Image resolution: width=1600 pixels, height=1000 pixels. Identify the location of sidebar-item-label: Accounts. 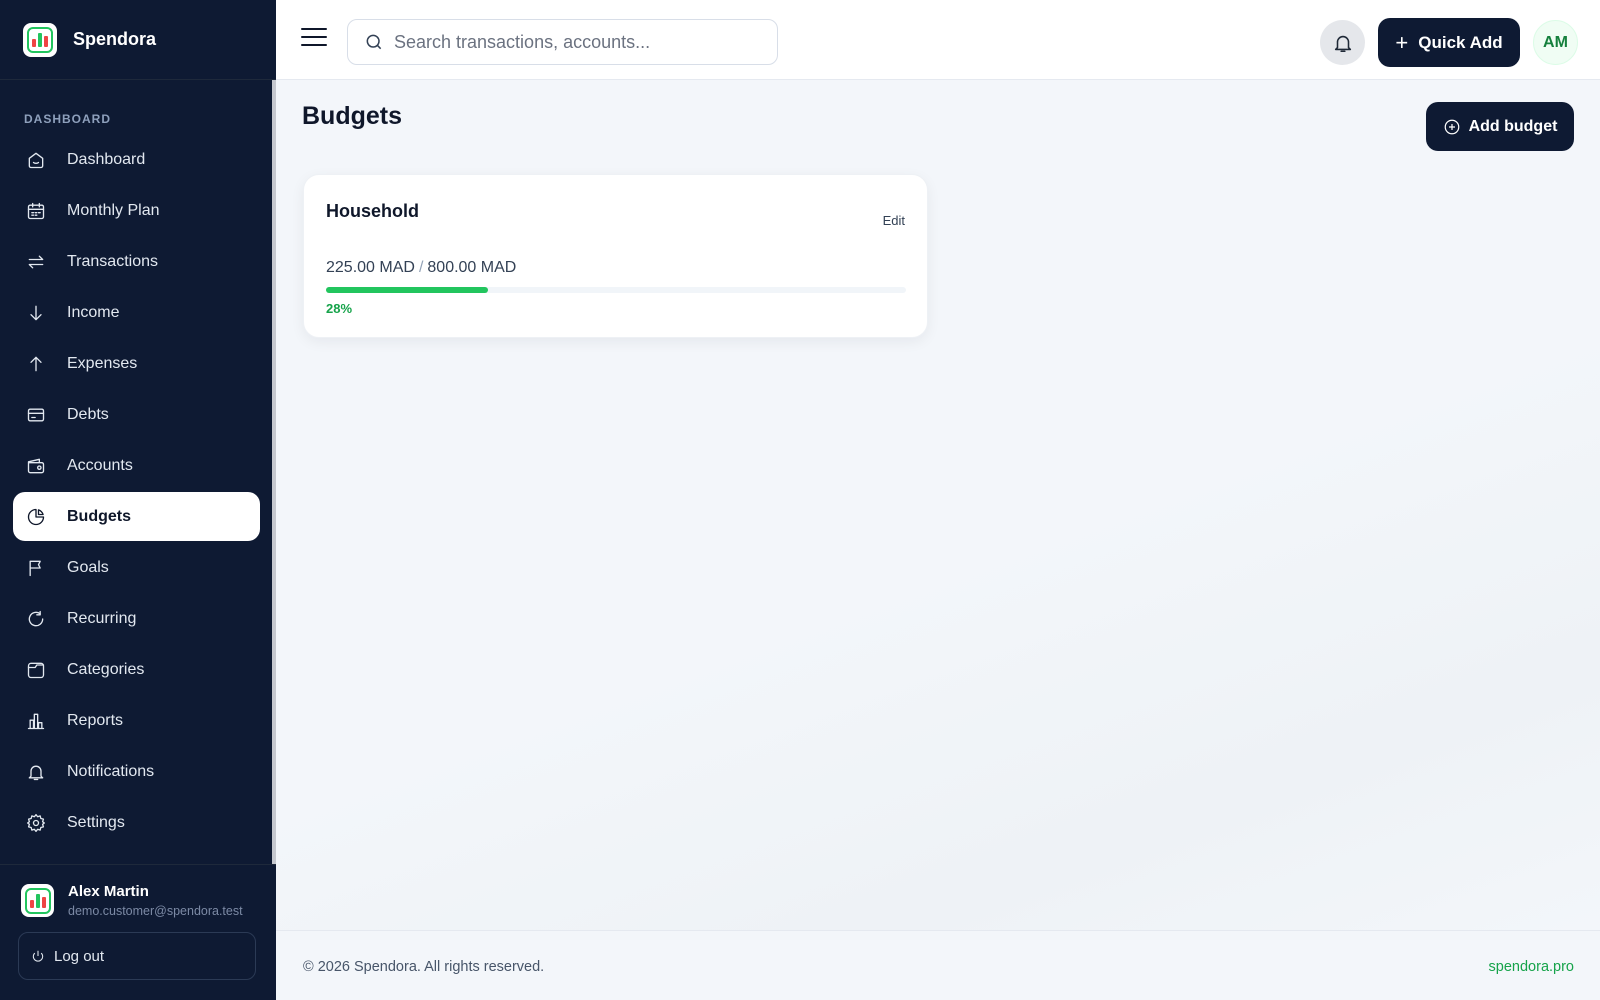
(100, 465).